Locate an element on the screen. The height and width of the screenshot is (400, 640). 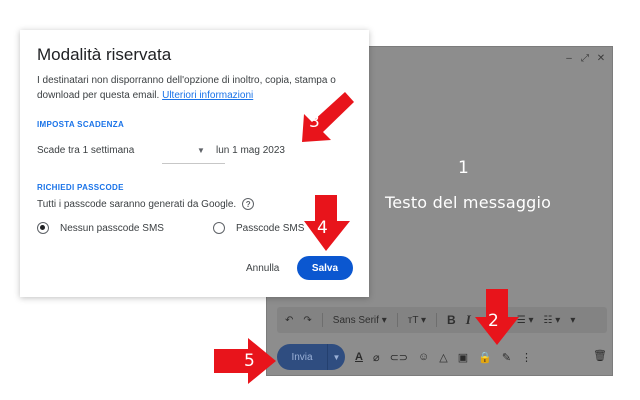
save-button: Salva is located at coordinates (325, 268).